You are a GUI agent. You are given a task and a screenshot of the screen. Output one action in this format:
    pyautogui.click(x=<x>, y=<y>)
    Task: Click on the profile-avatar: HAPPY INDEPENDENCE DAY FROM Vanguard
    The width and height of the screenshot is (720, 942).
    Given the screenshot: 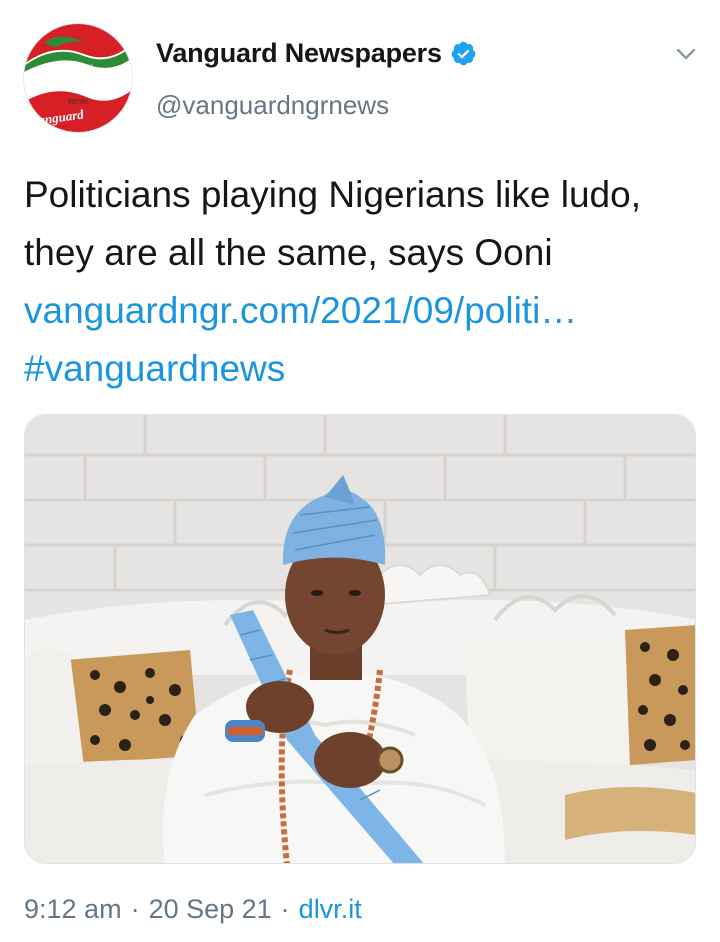 What is the action you would take?
    pyautogui.click(x=78, y=78)
    